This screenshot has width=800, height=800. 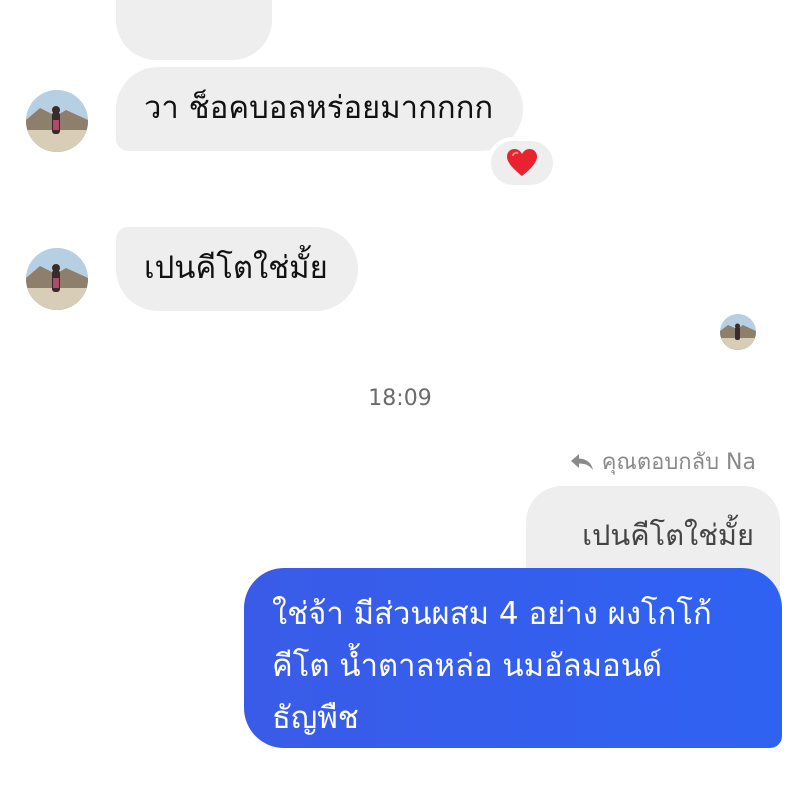 I want to click on message-timestamp: 18:09, so click(x=400, y=398).